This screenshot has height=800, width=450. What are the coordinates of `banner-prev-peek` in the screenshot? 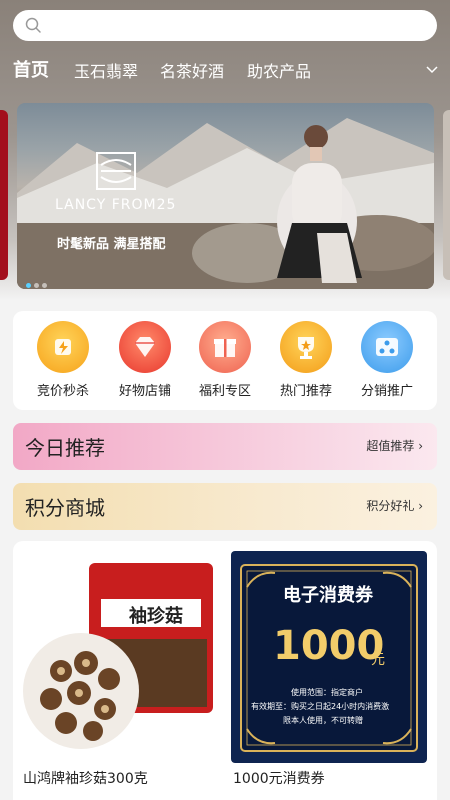 It's located at (4, 195).